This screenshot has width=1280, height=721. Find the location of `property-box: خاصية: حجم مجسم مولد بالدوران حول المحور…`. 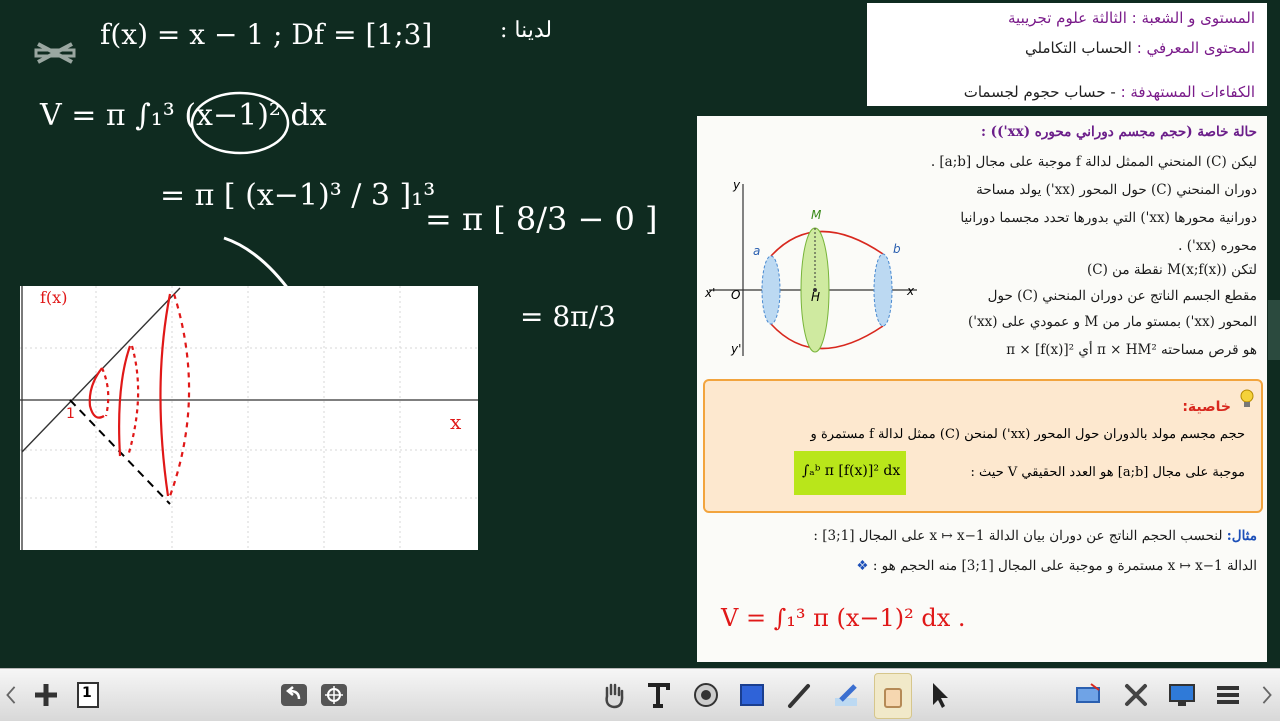

property-box: خاصية: حجم مجسم مولد بالدوران حول المحور… is located at coordinates (983, 446).